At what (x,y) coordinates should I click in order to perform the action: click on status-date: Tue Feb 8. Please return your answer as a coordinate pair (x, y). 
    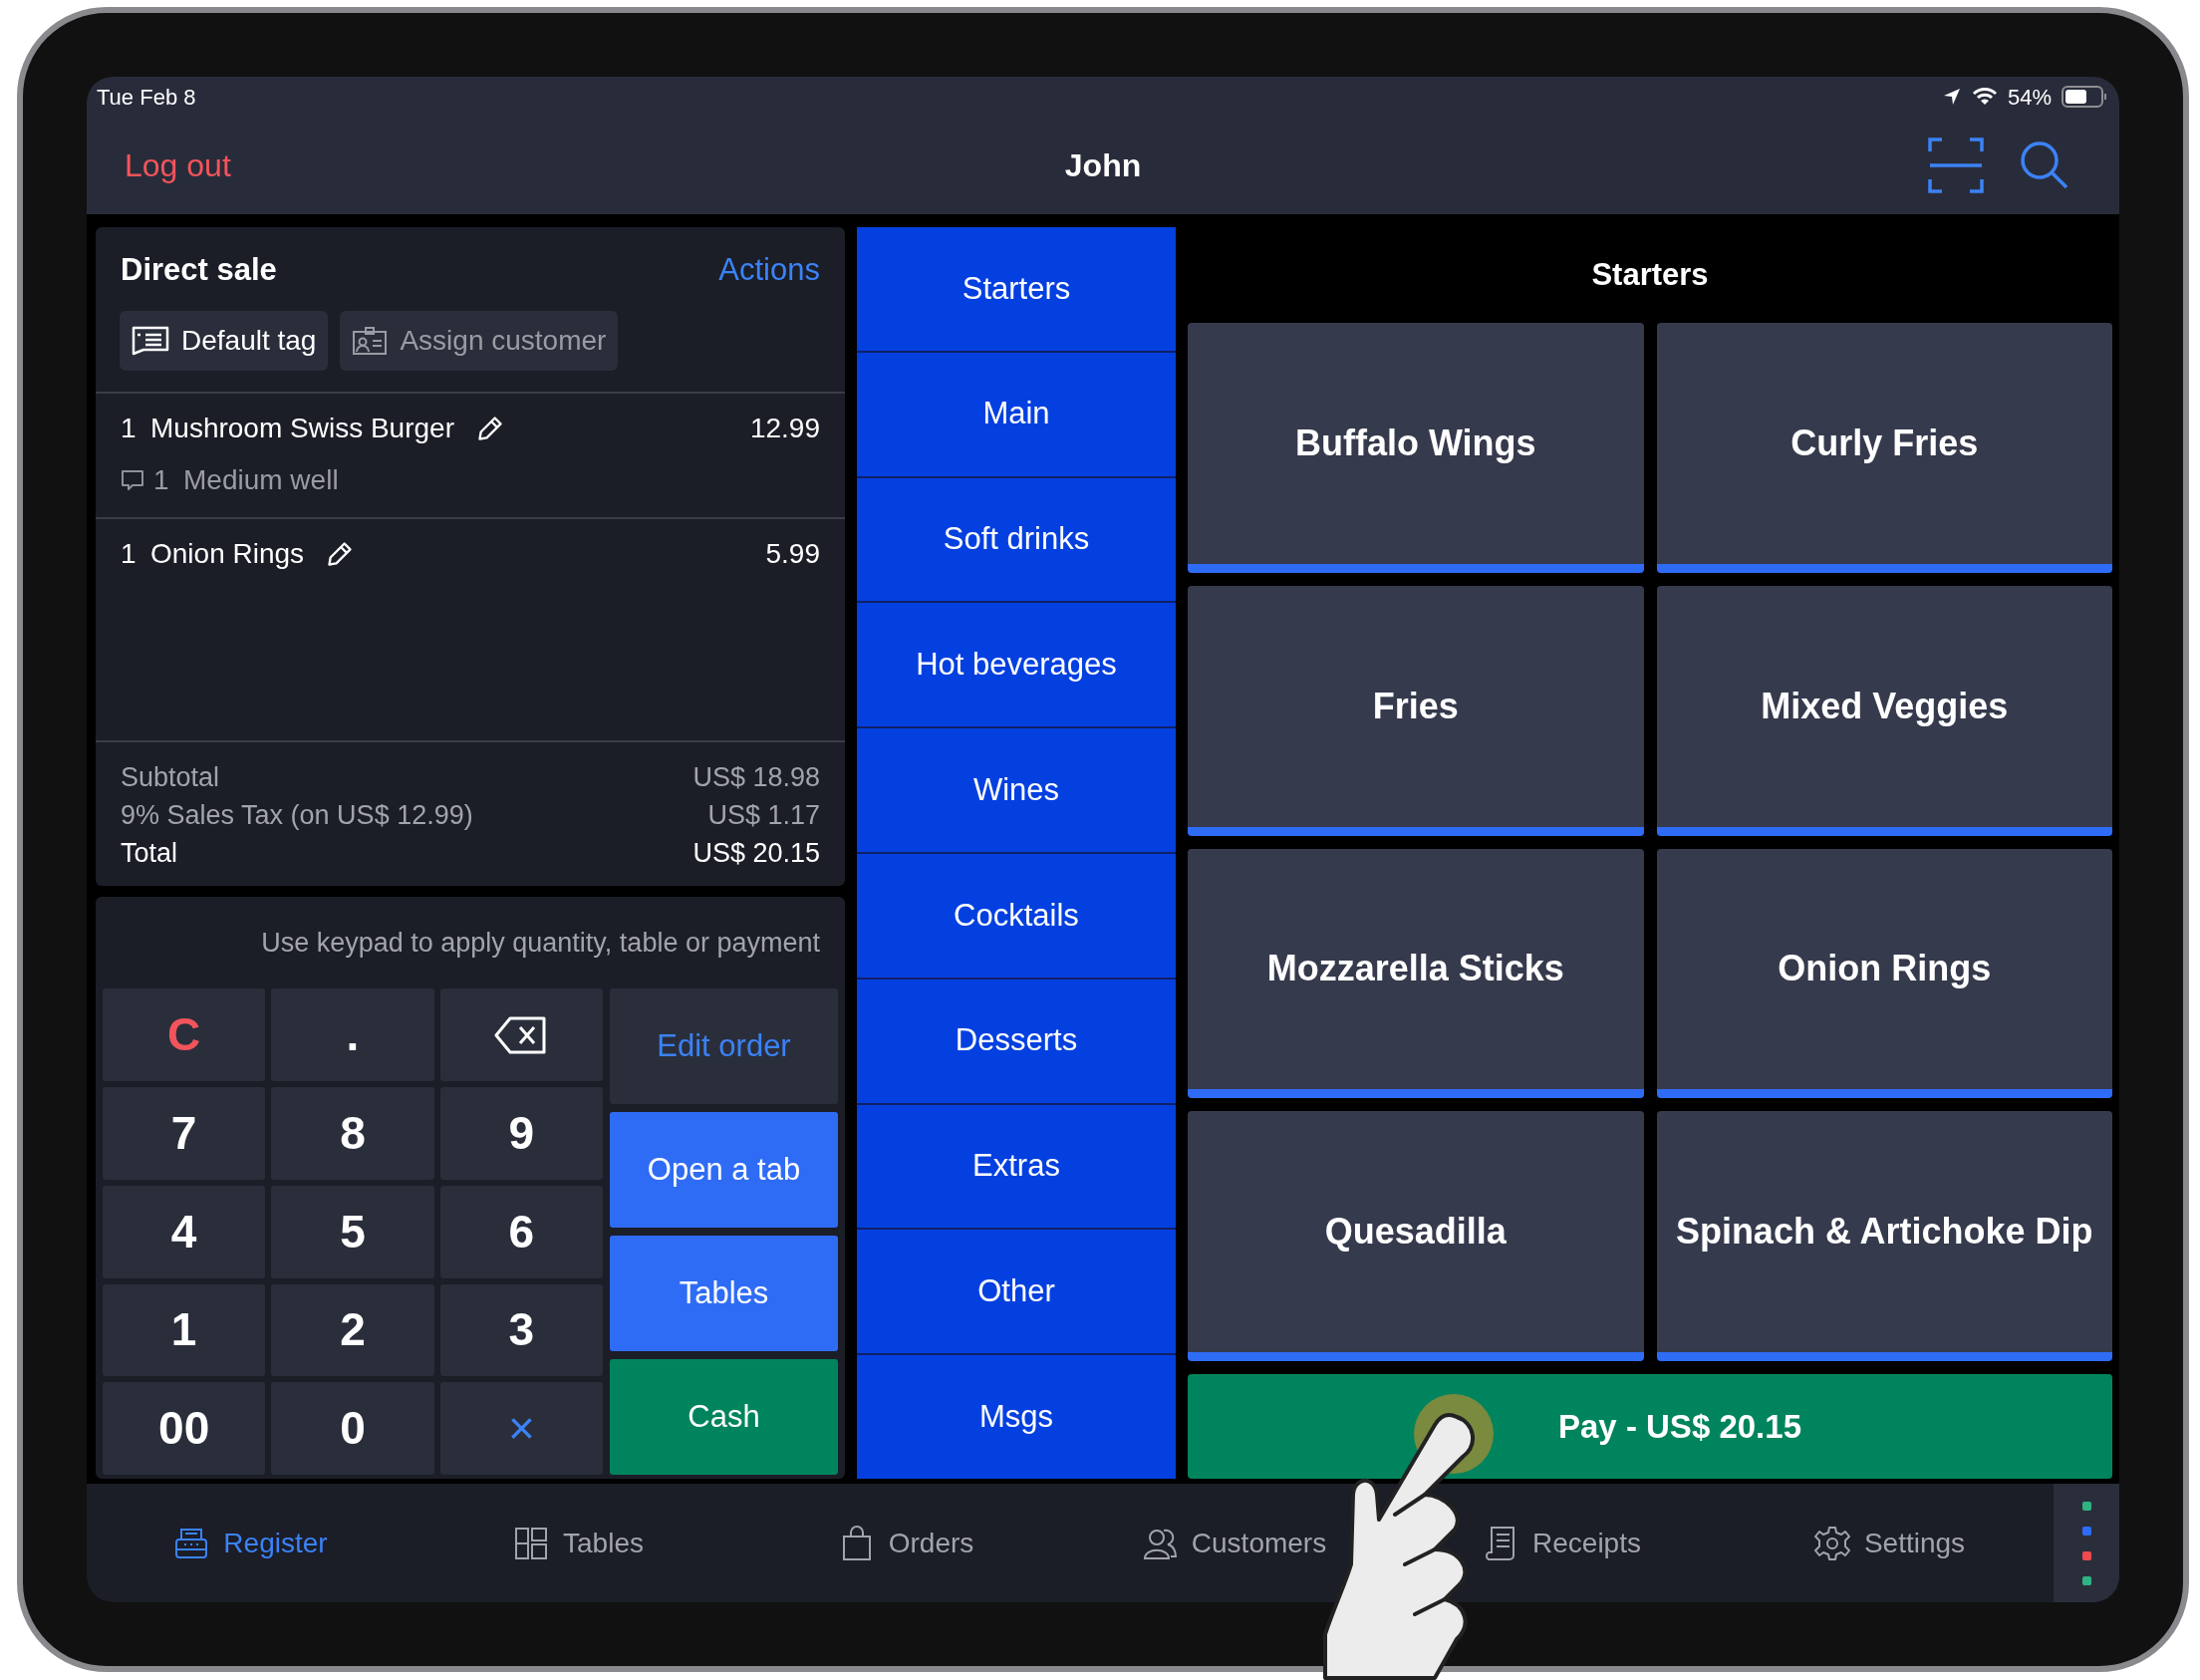
    Looking at the image, I should click on (146, 97).